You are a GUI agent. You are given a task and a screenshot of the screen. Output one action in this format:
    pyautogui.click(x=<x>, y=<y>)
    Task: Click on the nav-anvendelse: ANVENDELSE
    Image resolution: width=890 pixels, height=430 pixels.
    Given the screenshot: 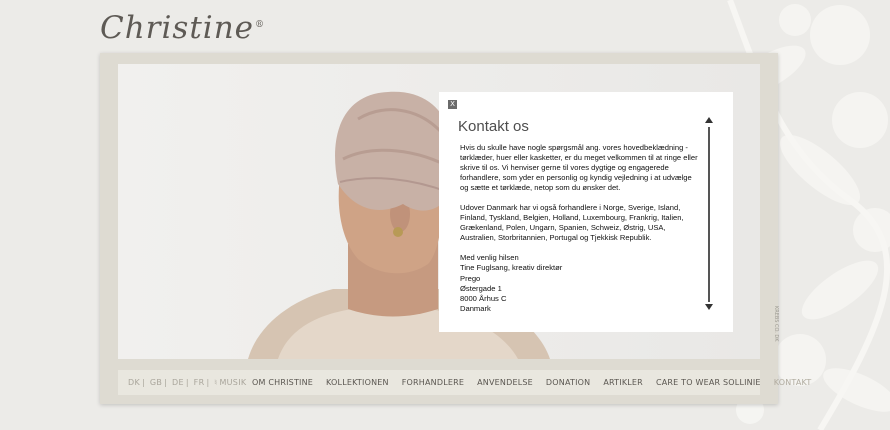 What is the action you would take?
    pyautogui.click(x=505, y=382)
    